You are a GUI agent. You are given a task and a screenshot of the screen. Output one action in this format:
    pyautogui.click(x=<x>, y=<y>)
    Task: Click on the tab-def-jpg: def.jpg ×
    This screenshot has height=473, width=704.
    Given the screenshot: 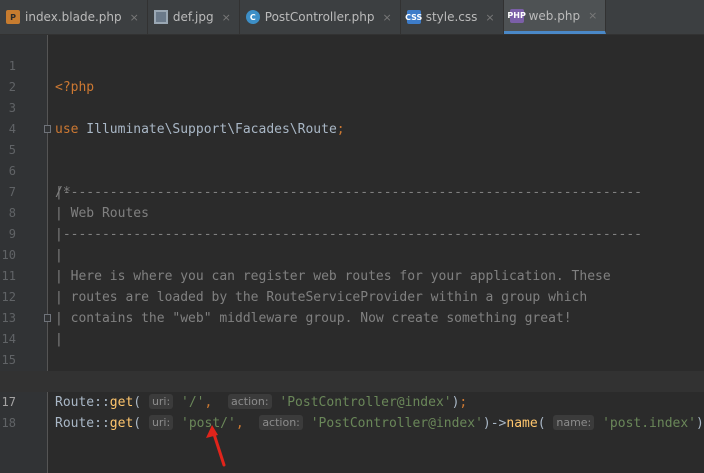 What is the action you would take?
    pyautogui.click(x=194, y=17)
    